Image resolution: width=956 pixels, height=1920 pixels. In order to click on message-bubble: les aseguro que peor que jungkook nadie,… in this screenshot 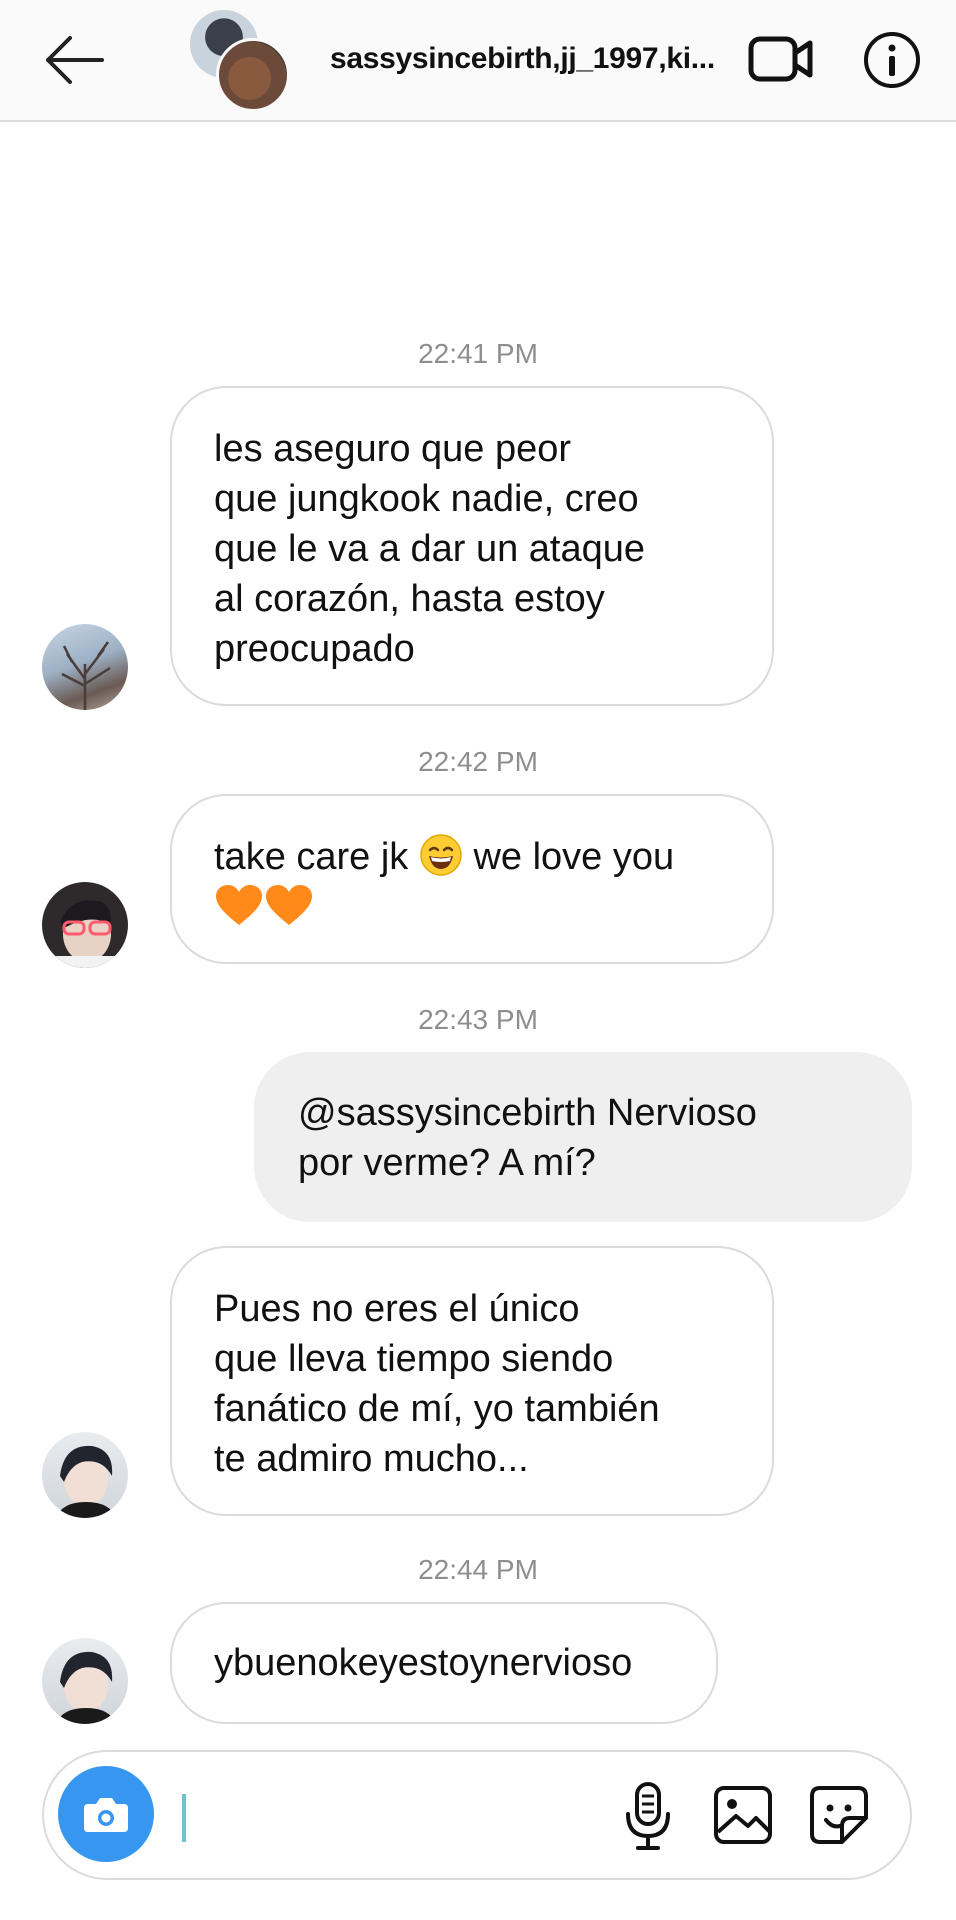, I will do `click(472, 546)`.